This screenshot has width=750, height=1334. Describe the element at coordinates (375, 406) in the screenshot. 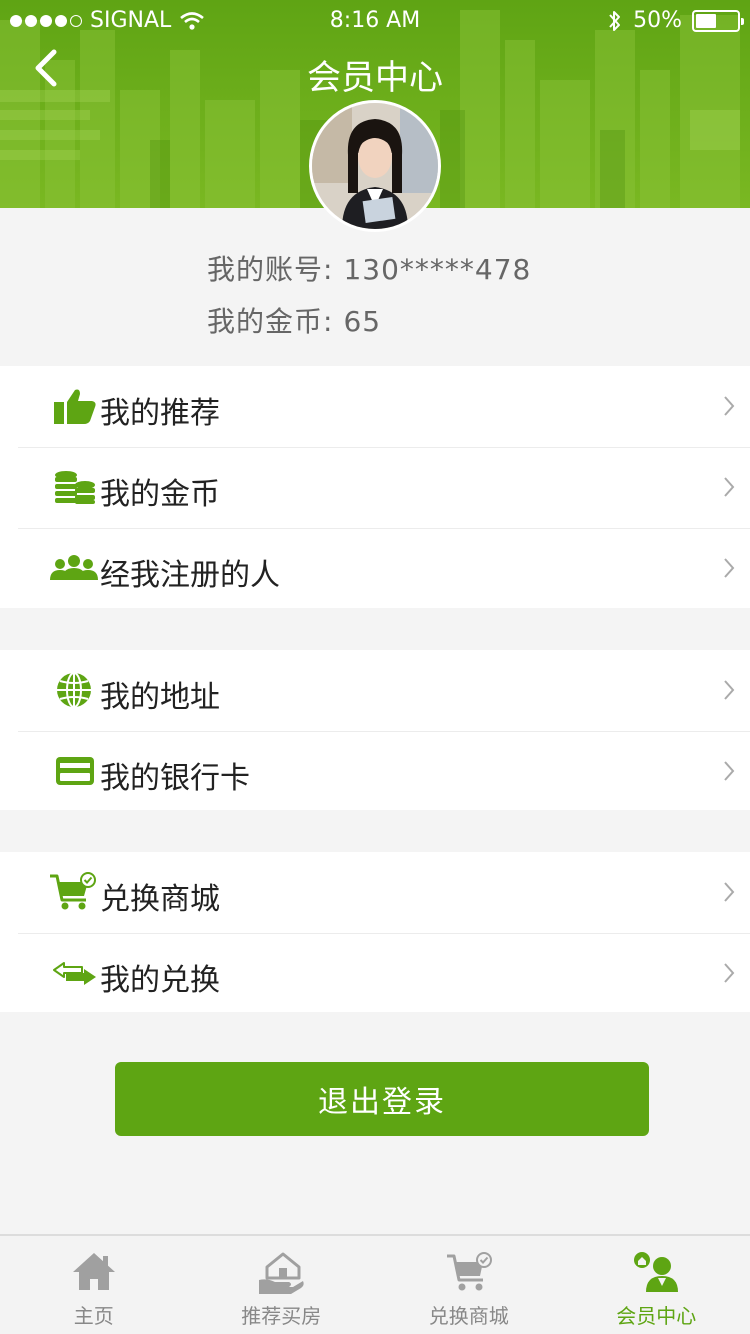

I see `menu-item-my-recommendations: 我的推荐` at that location.